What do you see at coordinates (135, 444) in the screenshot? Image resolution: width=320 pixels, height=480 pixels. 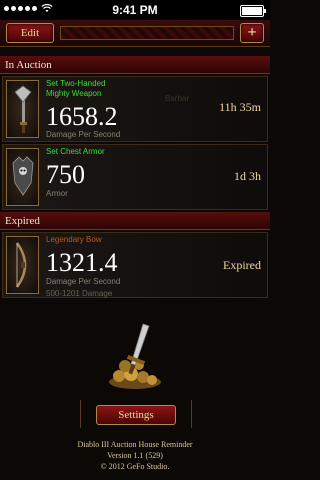 I see `footer-app-name: Diablo III Auction House Reminder` at bounding box center [135, 444].